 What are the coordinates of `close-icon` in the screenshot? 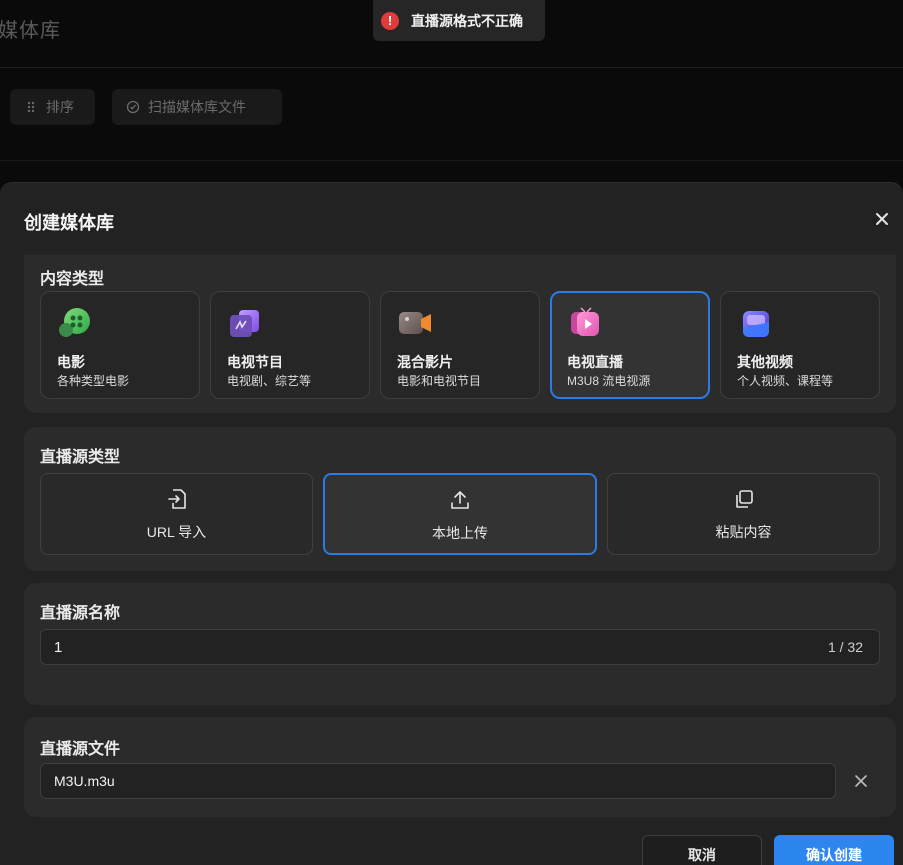 It's located at (882, 219).